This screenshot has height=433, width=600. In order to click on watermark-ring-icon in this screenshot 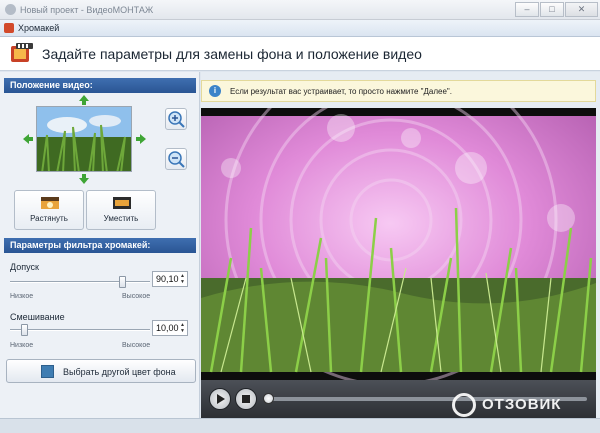, I will do `click(464, 405)`.